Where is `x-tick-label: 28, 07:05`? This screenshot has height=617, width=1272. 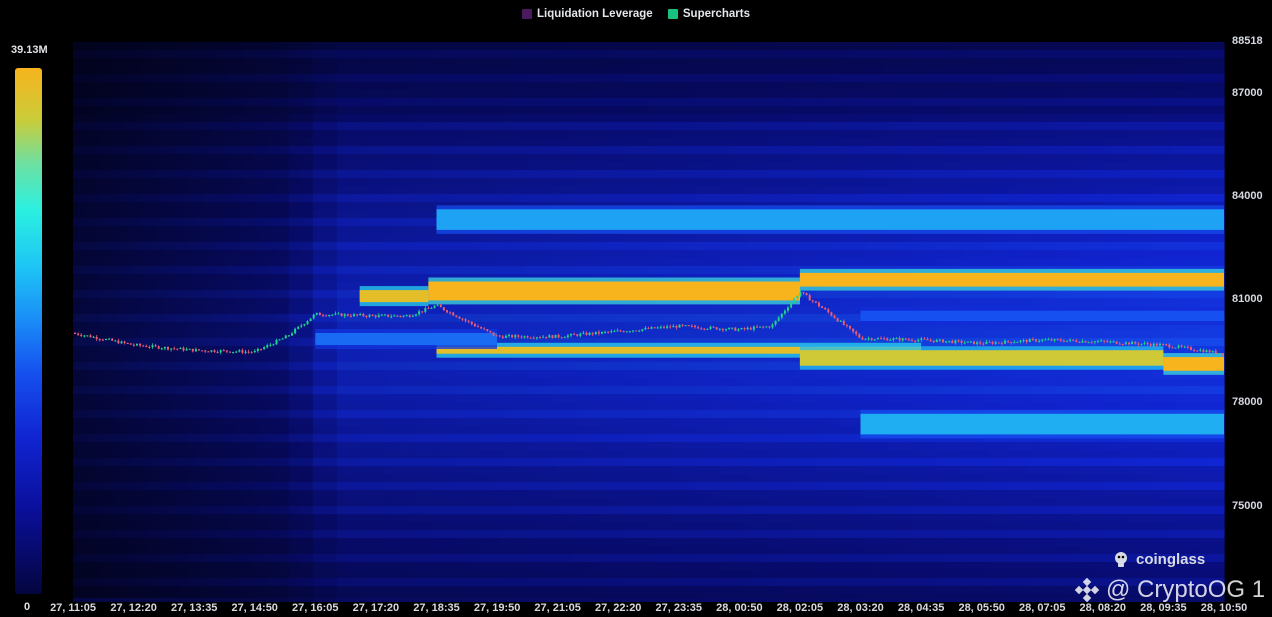 x-tick-label: 28, 07:05 is located at coordinates (1042, 608).